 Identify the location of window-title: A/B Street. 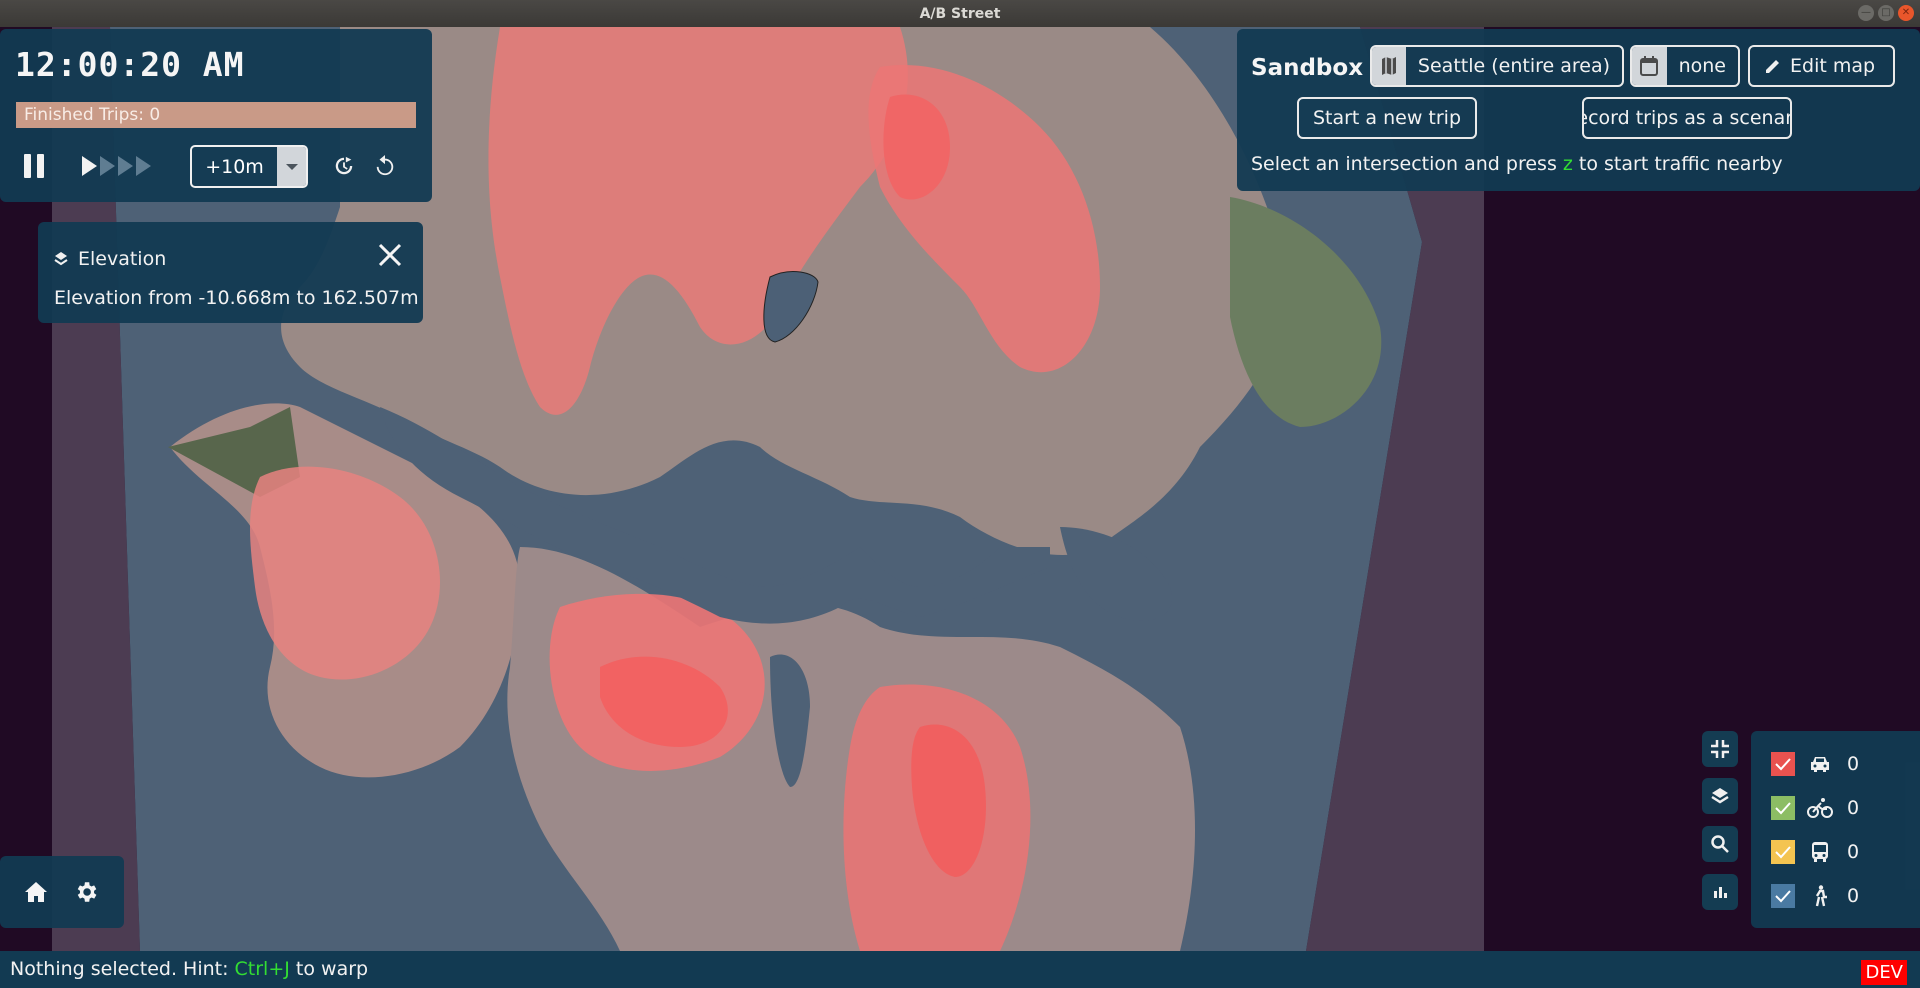
(960, 13).